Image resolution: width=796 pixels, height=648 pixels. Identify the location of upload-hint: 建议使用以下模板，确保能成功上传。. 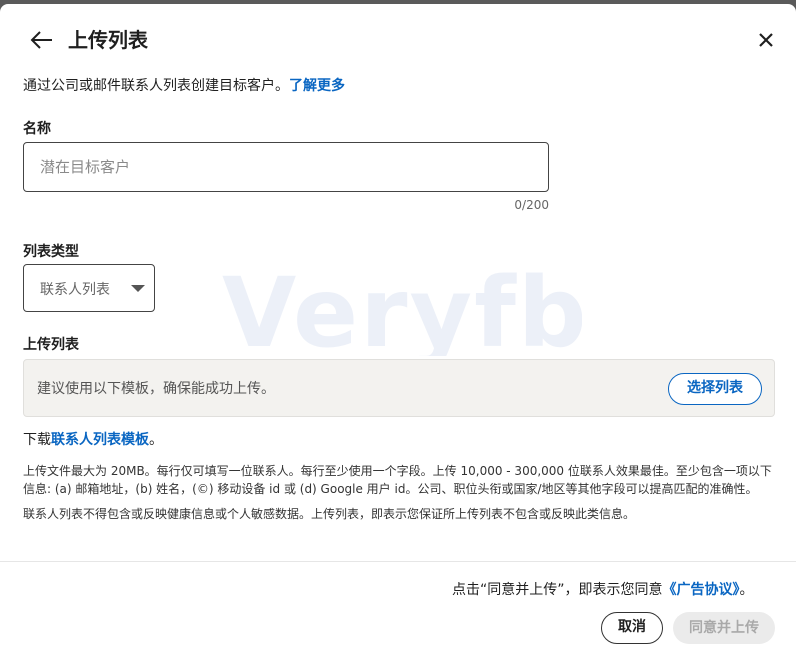
(156, 389).